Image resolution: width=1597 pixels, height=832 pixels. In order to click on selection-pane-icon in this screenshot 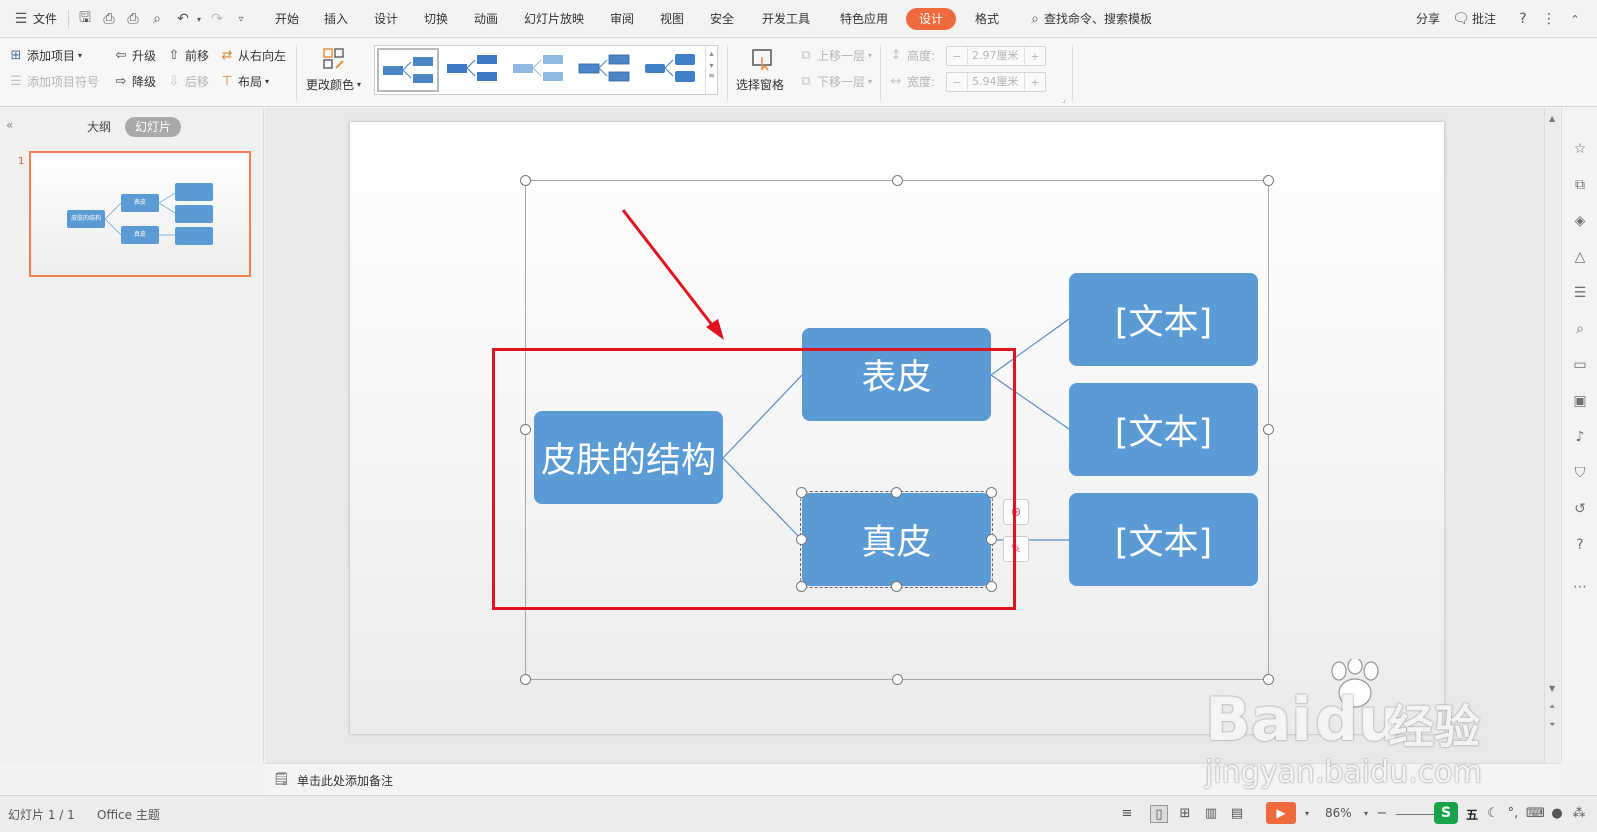, I will do `click(762, 59)`.